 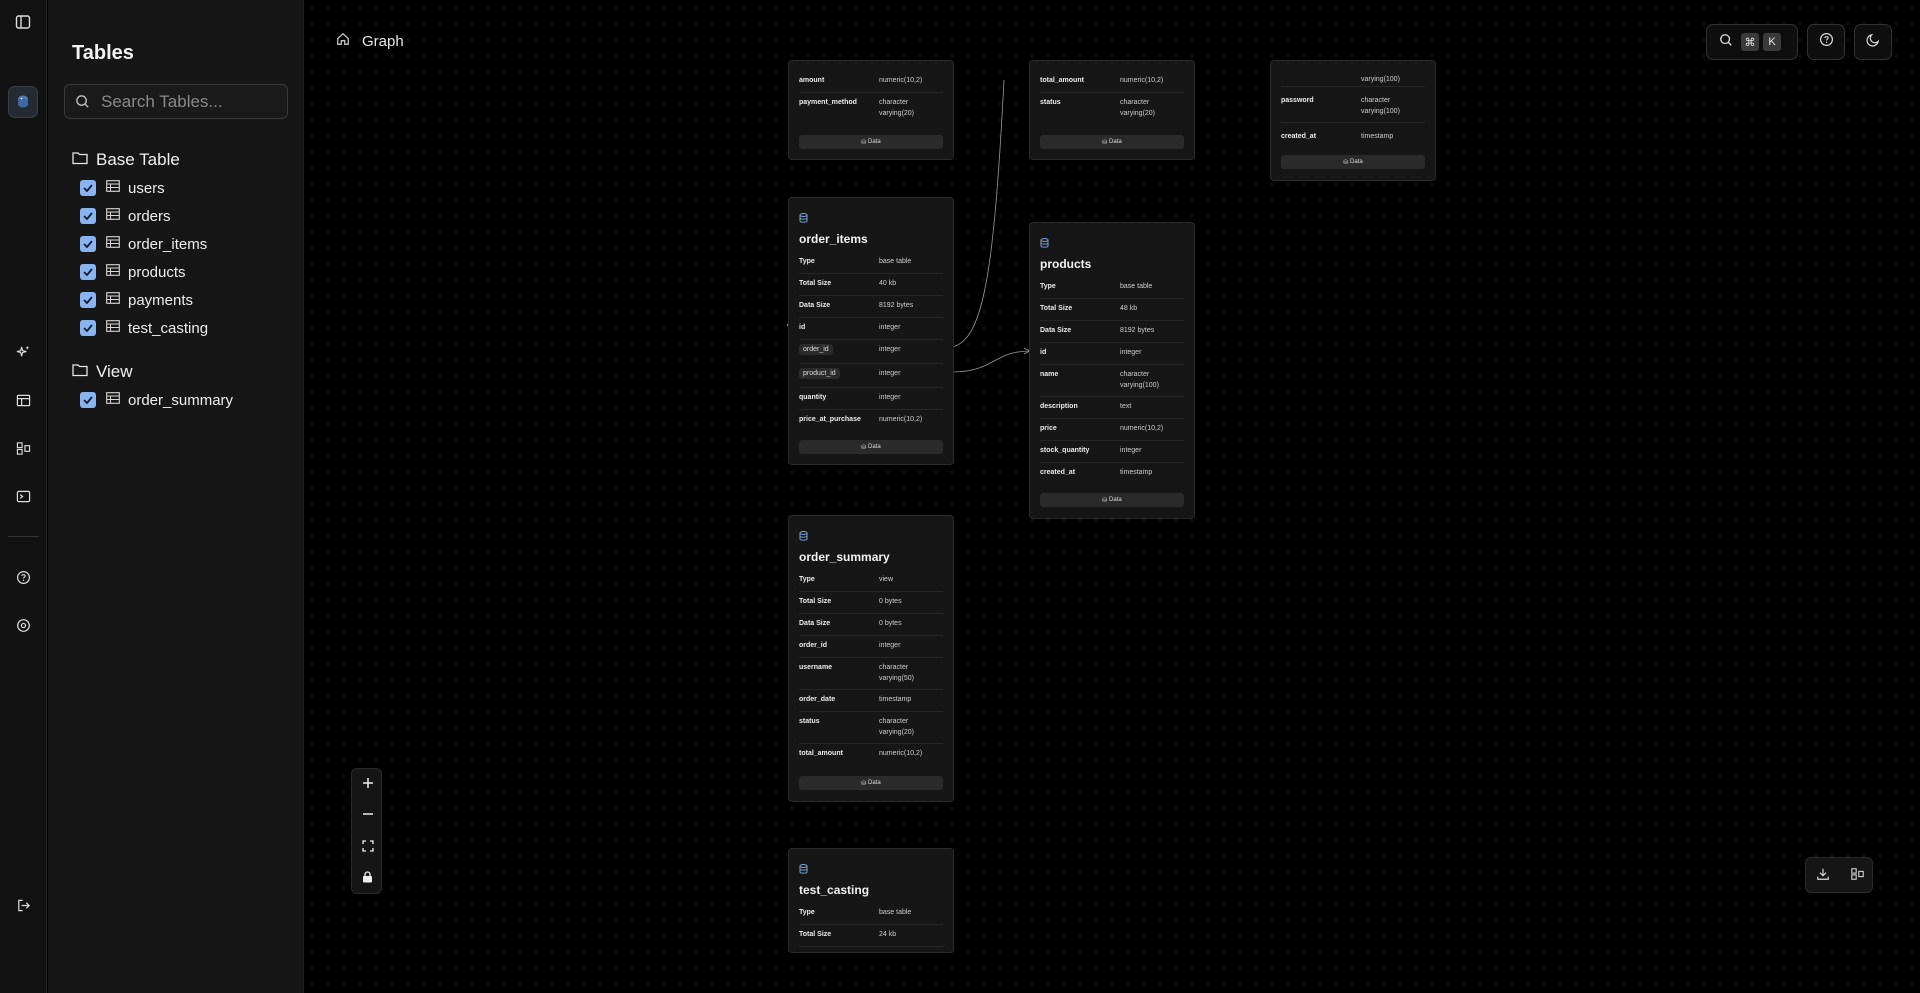 I want to click on item-label: order_items, so click(x=168, y=244).